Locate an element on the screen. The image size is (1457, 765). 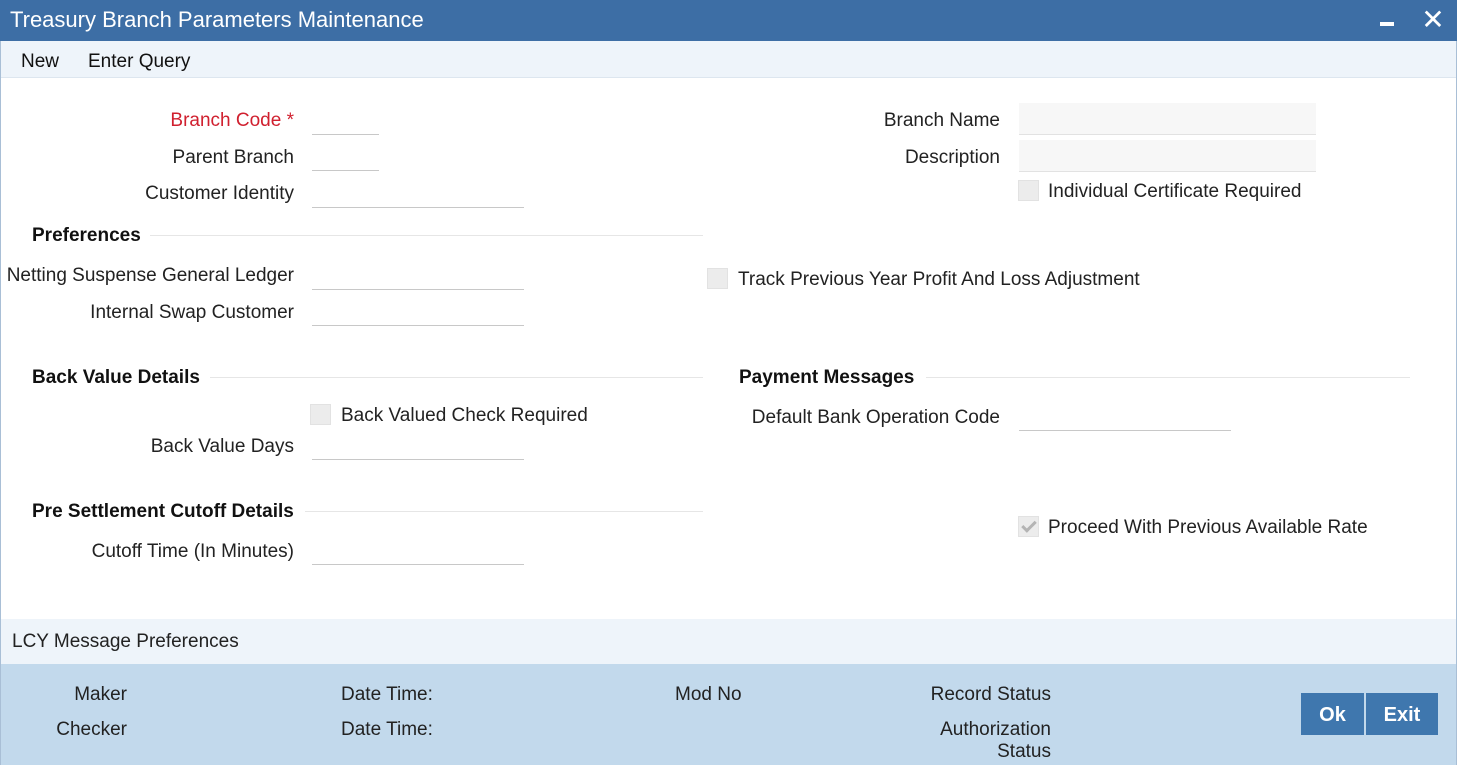
checker-date-time-label: Date Time: is located at coordinates (387, 729).